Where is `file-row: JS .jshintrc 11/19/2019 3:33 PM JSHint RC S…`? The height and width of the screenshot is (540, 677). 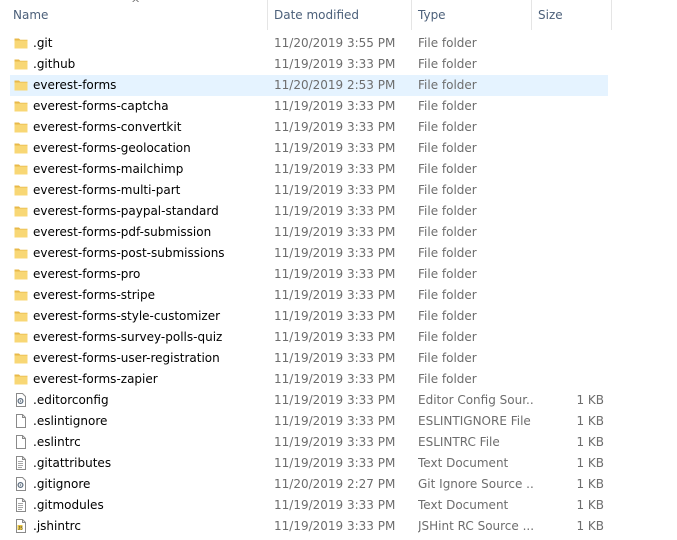
file-row: JS .jshintrc 11/19/2019 3:33 PM JSHint RC S… is located at coordinates (309, 526).